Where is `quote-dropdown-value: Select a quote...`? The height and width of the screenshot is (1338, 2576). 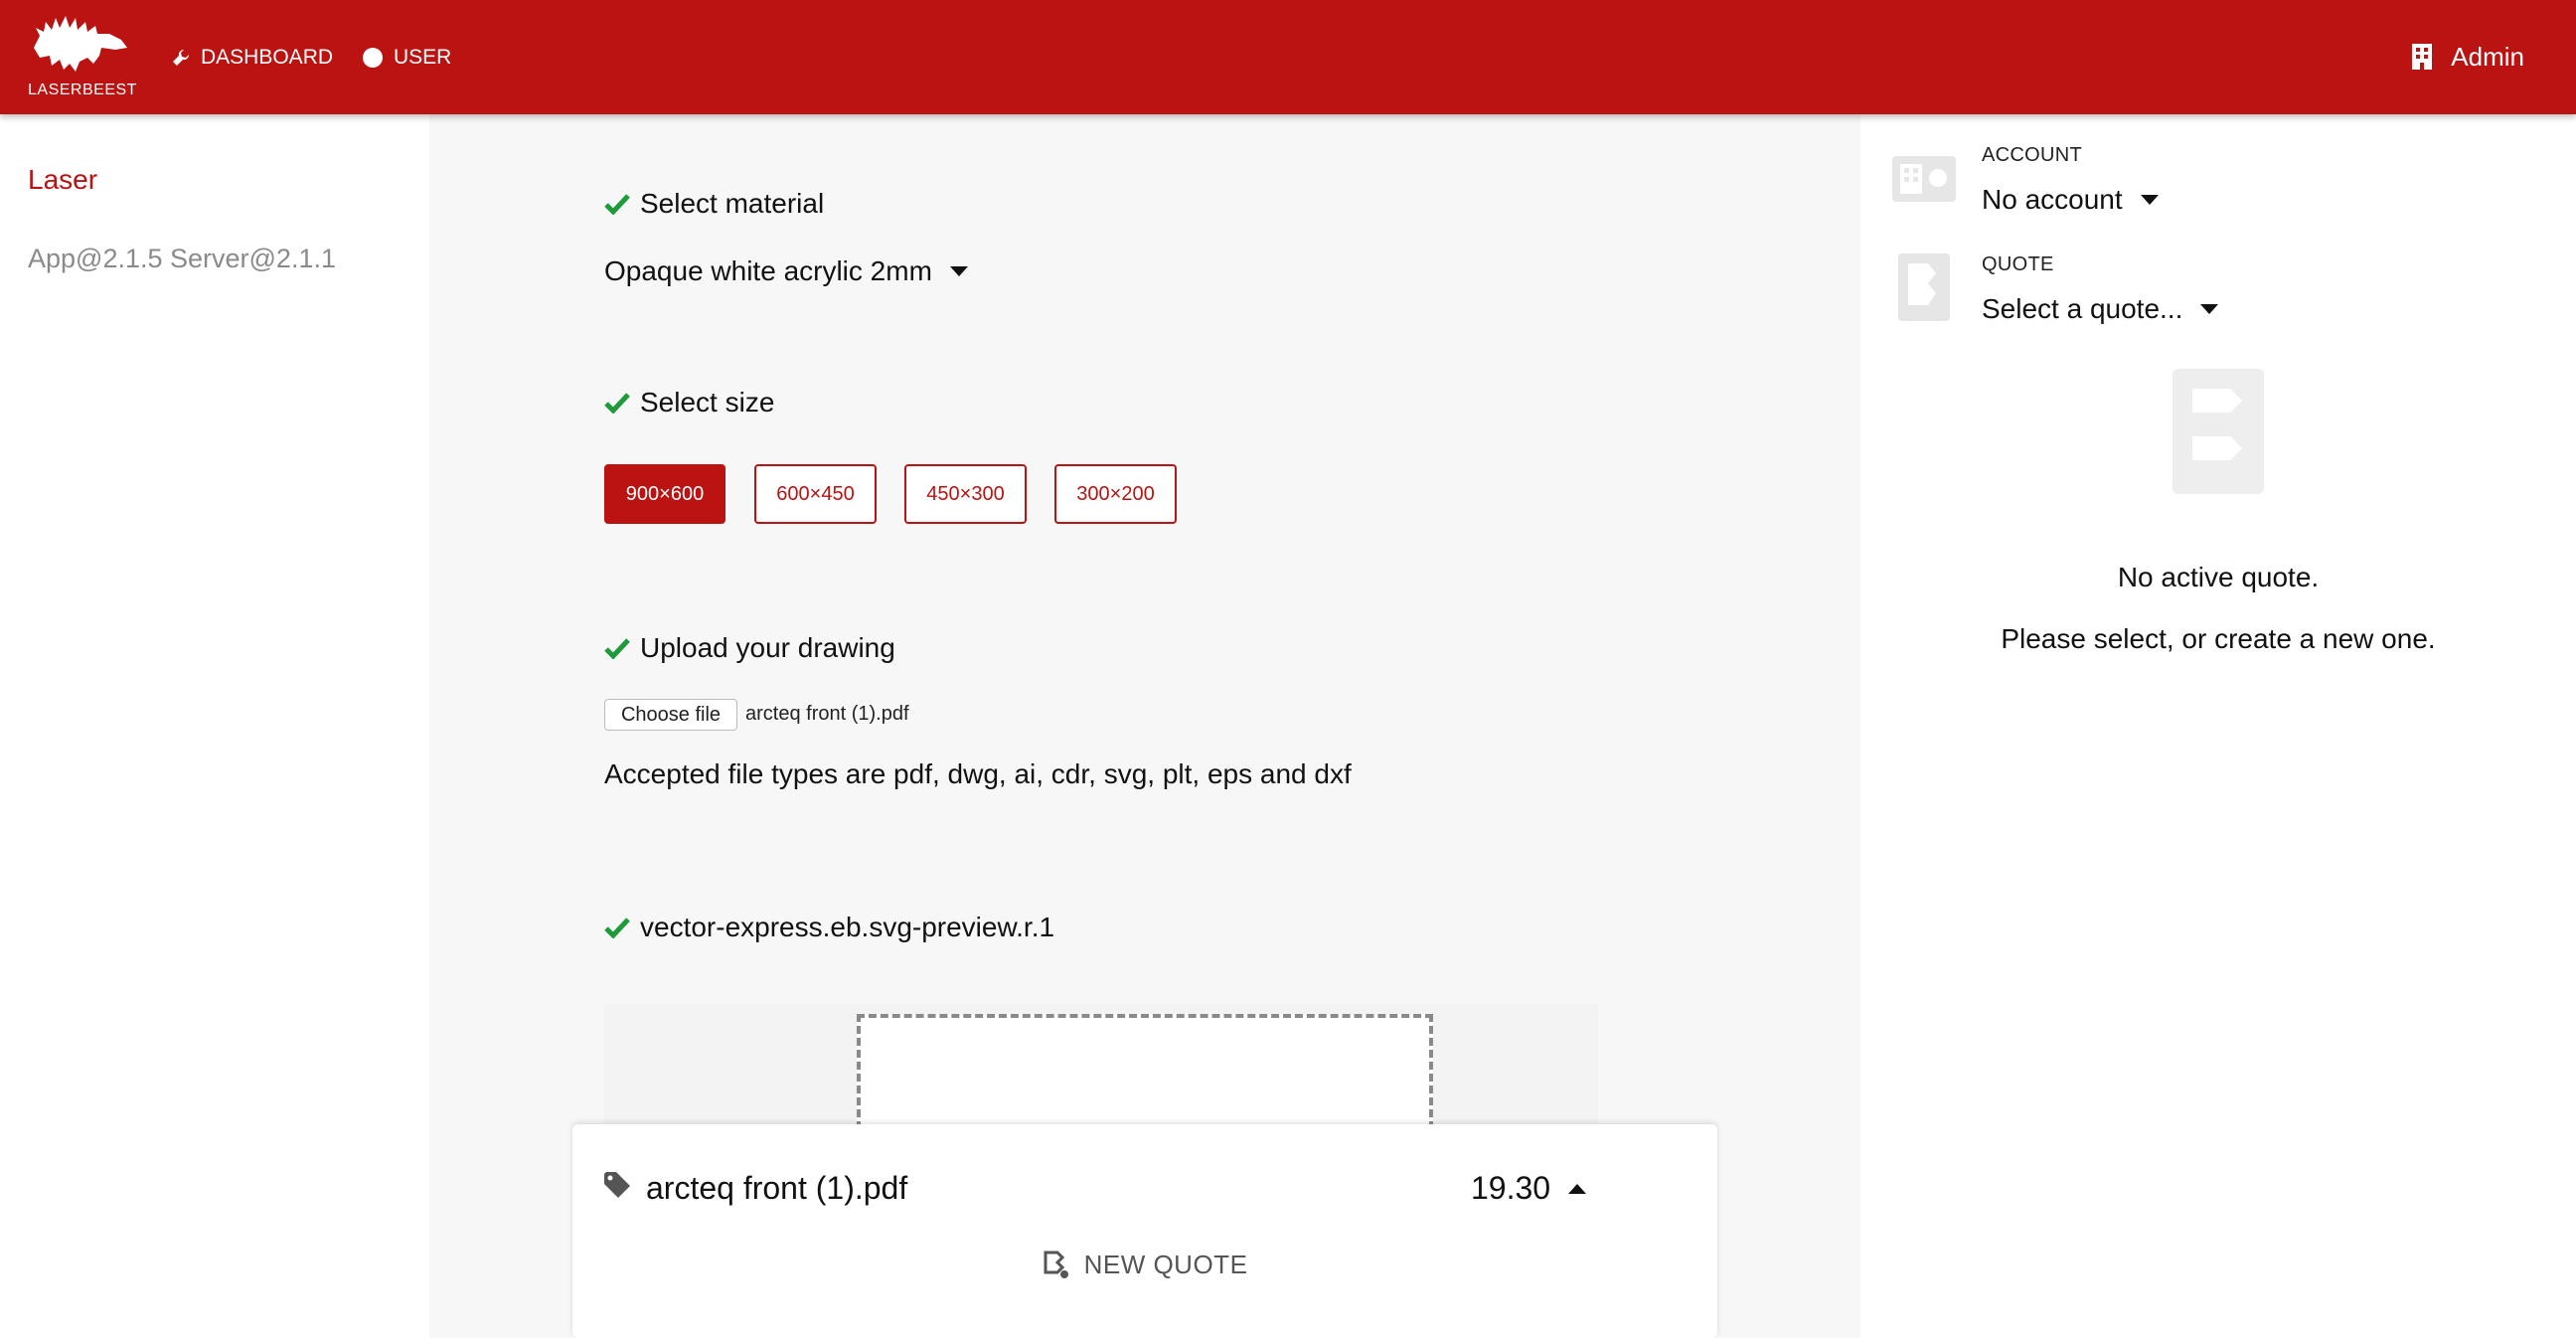
quote-dropdown-value: Select a quote... is located at coordinates (2082, 308).